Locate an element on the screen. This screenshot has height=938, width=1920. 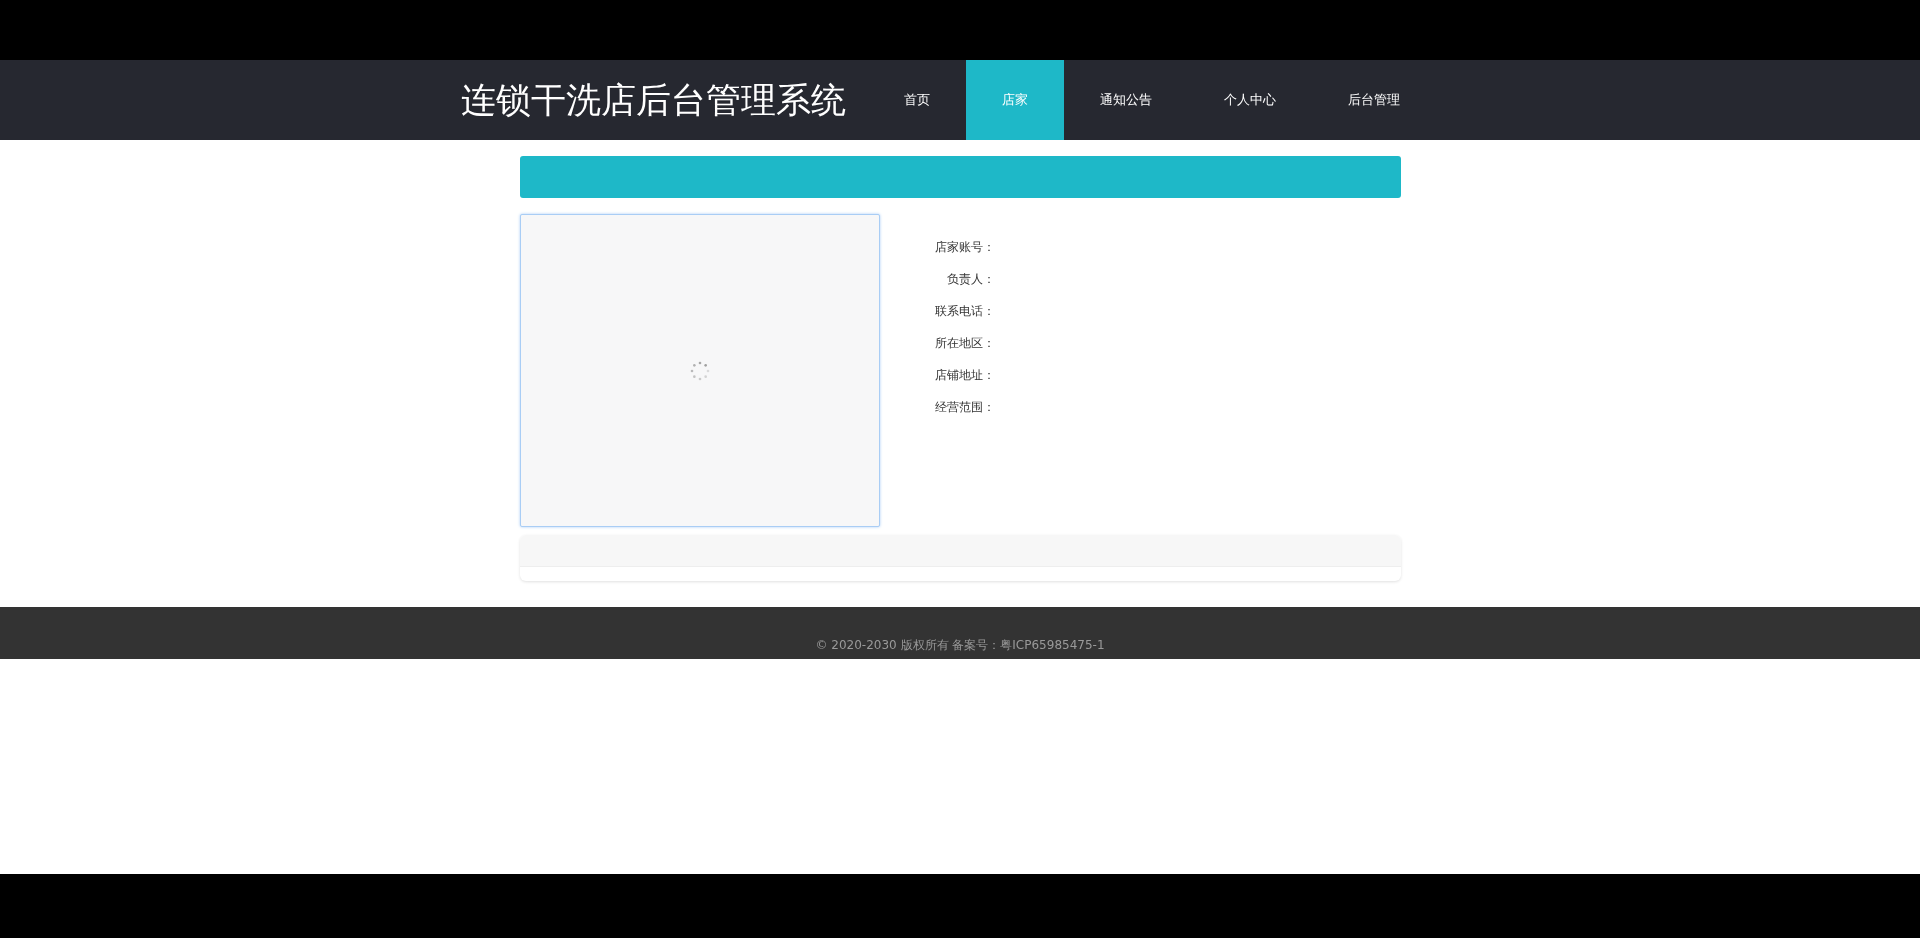
nav-tab: 后台管理 is located at coordinates (1374, 100).